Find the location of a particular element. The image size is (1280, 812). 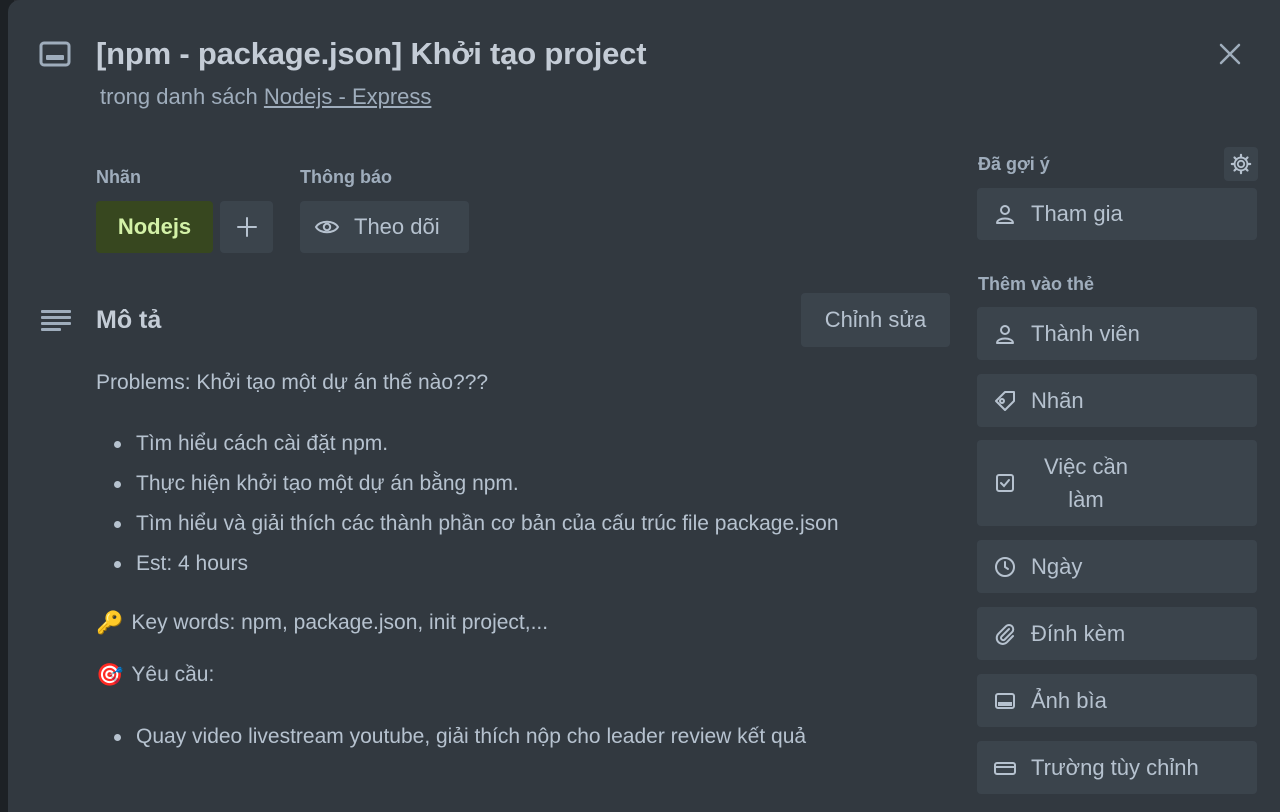

cover-label: Ảnh bìa is located at coordinates (1069, 700).